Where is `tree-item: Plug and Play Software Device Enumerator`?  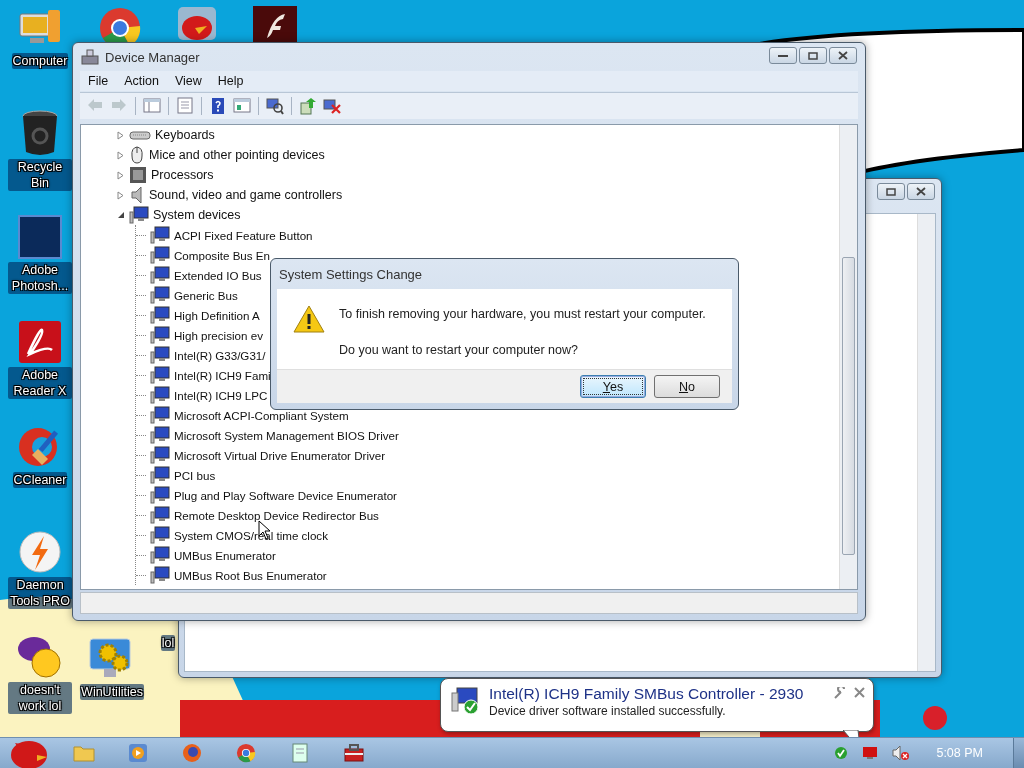
tree-item: Plug and Play Software Device Enumerator is located at coordinates (285, 495).